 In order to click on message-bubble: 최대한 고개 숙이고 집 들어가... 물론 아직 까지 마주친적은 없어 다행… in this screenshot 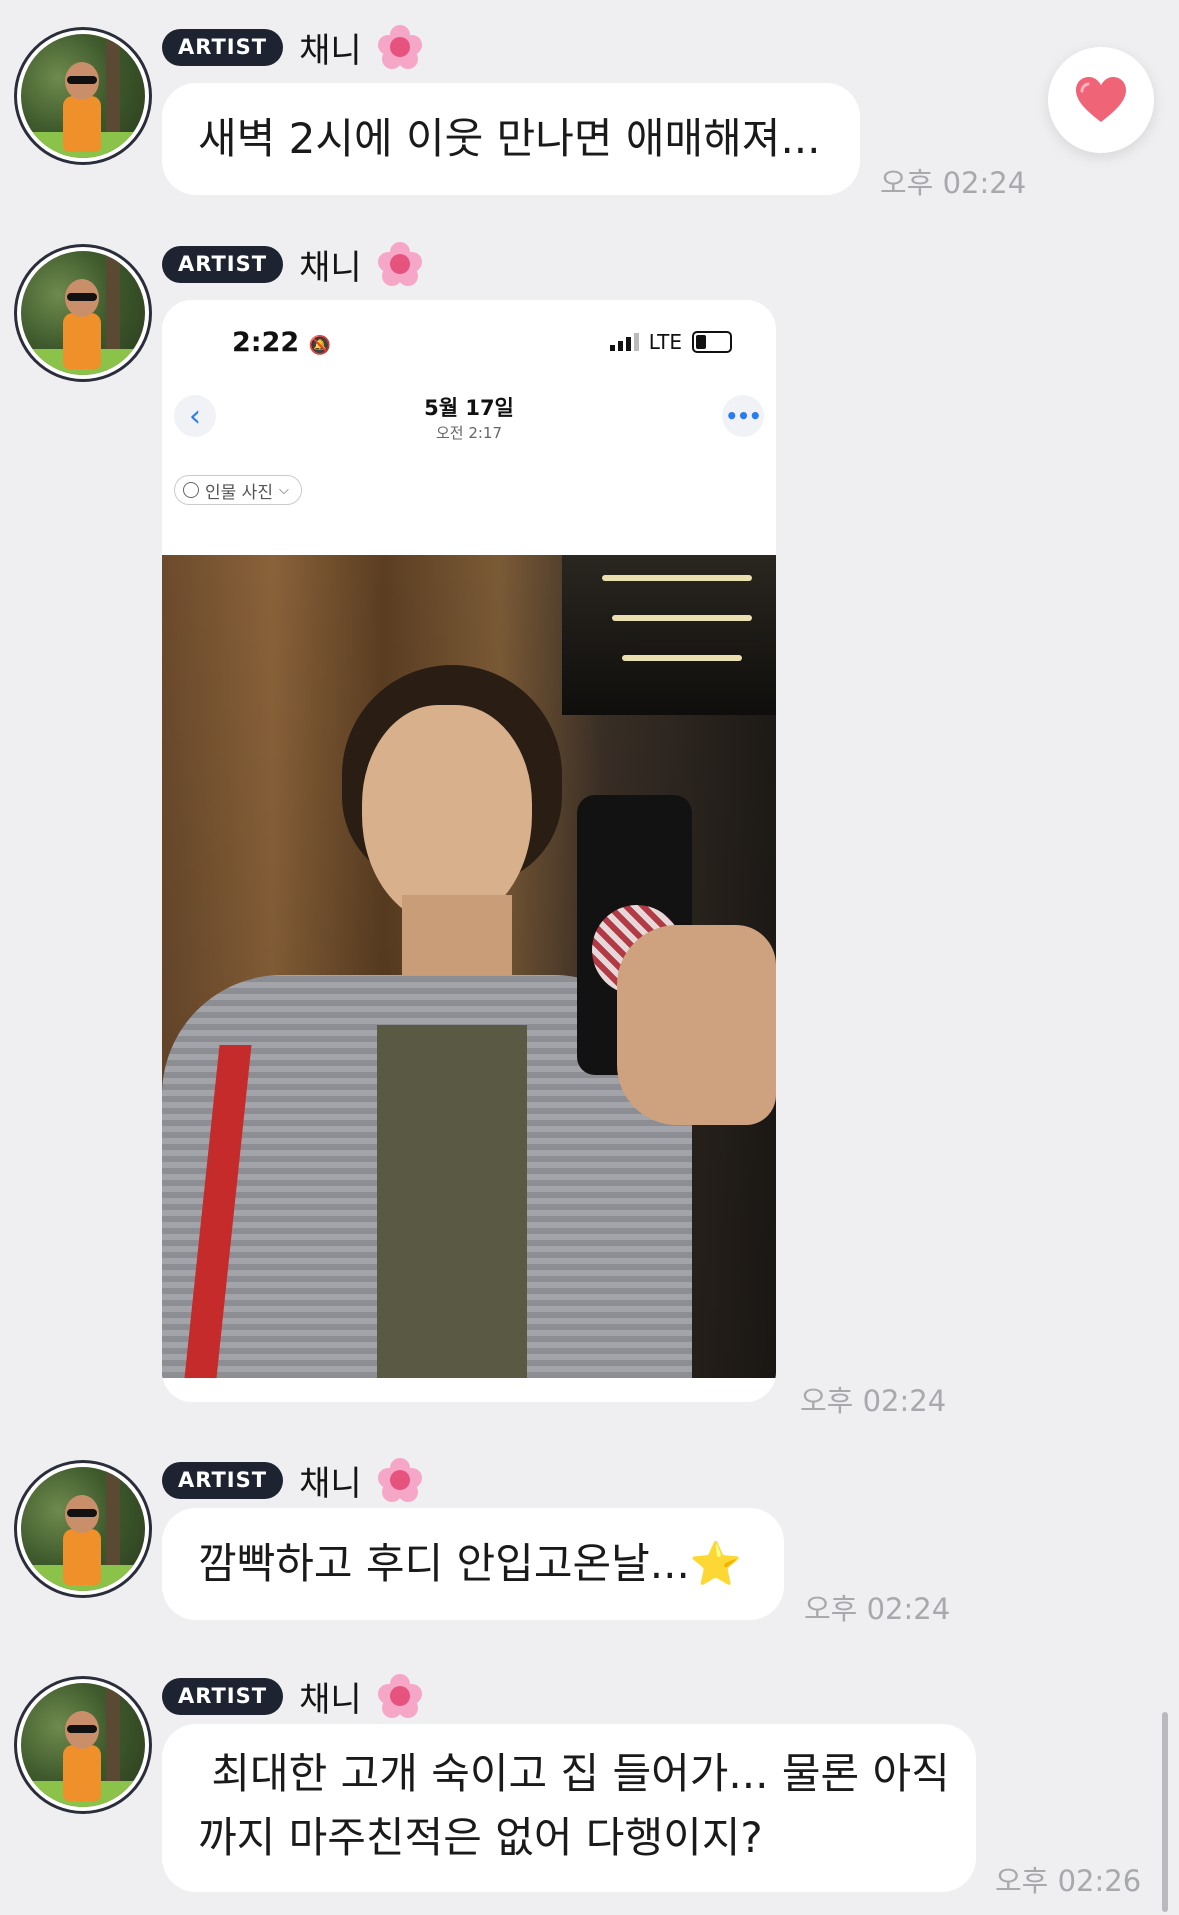, I will do `click(569, 1808)`.